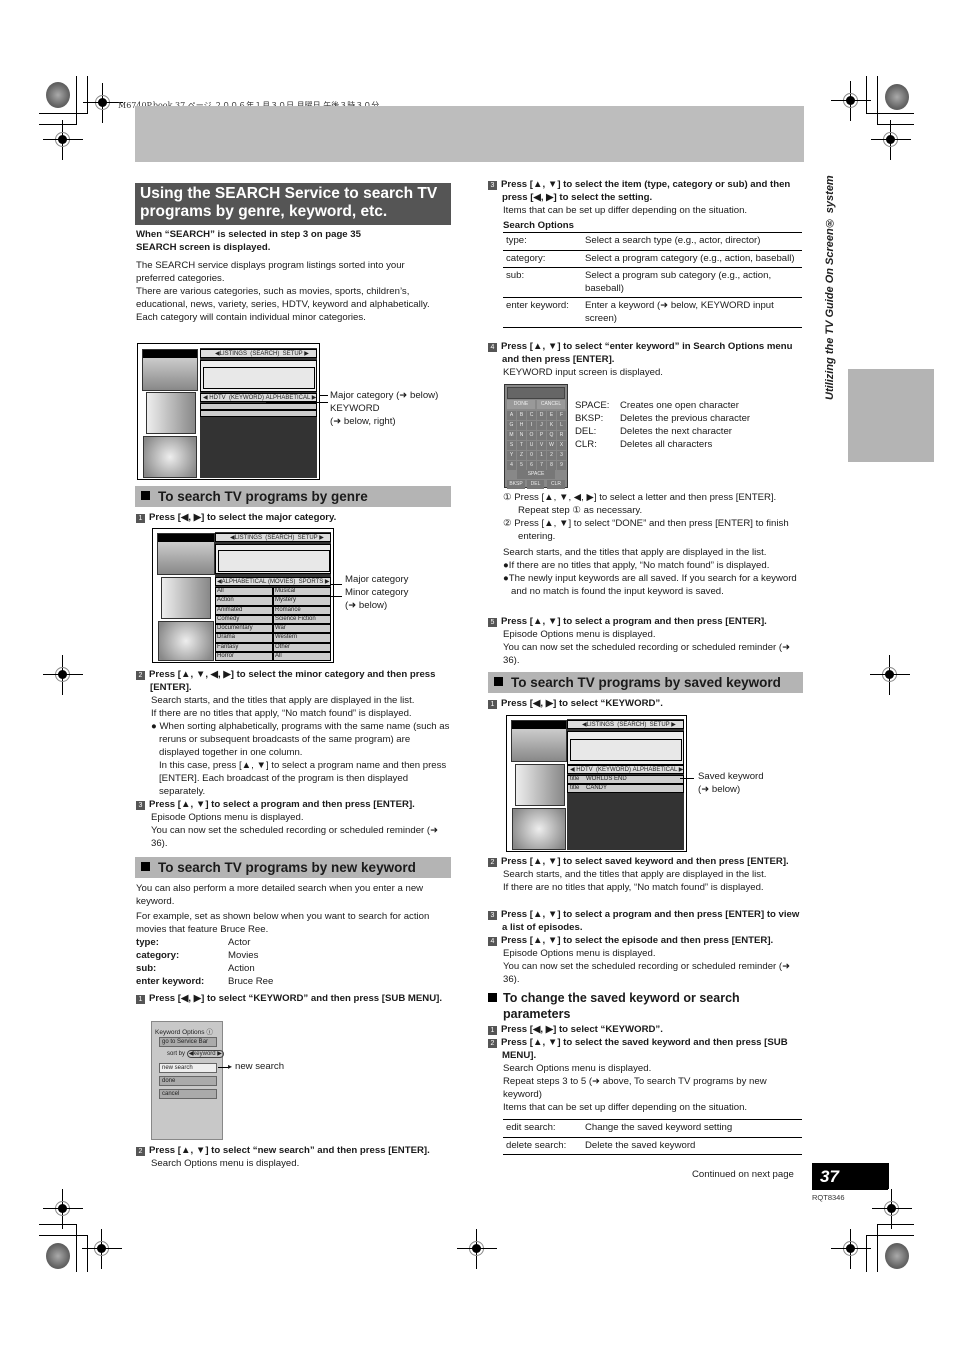  Describe the element at coordinates (541, 445) in the screenshot. I see `keyboard-key: V` at that location.